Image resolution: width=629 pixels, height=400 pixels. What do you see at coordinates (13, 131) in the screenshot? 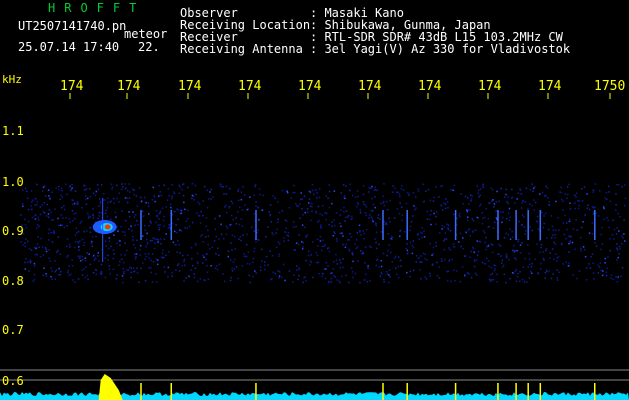
I see `freq-tick-label: 1.1` at bounding box center [13, 131].